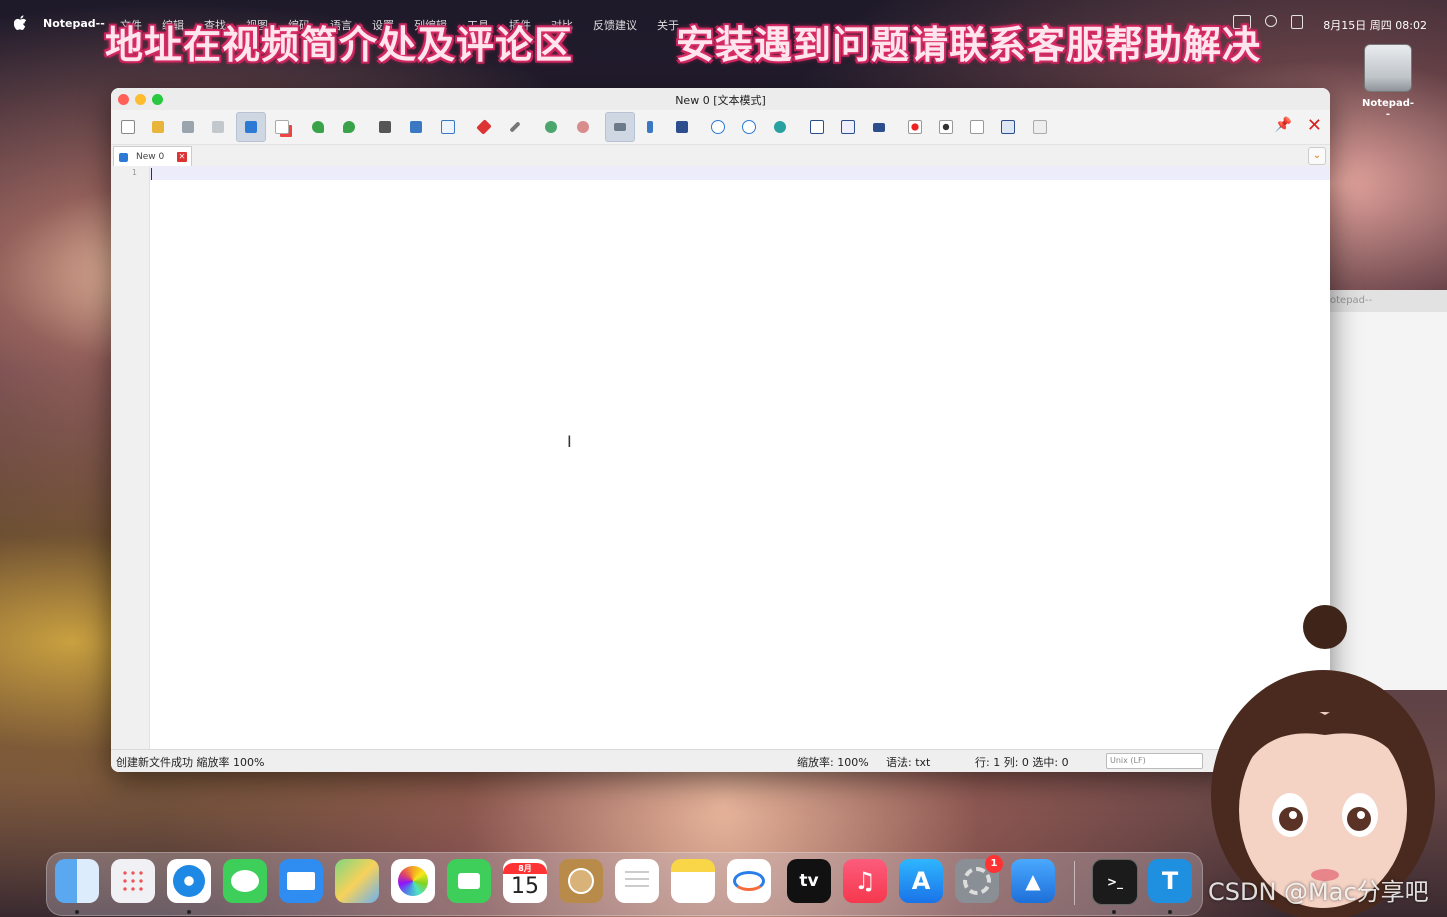  I want to click on save-macro-button, so click(1040, 127).